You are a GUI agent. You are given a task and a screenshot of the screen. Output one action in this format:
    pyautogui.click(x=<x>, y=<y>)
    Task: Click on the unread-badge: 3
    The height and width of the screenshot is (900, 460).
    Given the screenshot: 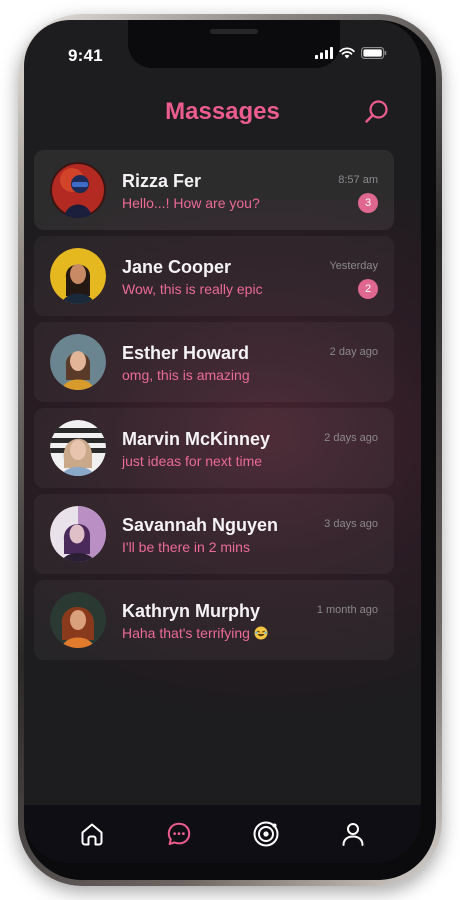 What is the action you would take?
    pyautogui.click(x=368, y=203)
    